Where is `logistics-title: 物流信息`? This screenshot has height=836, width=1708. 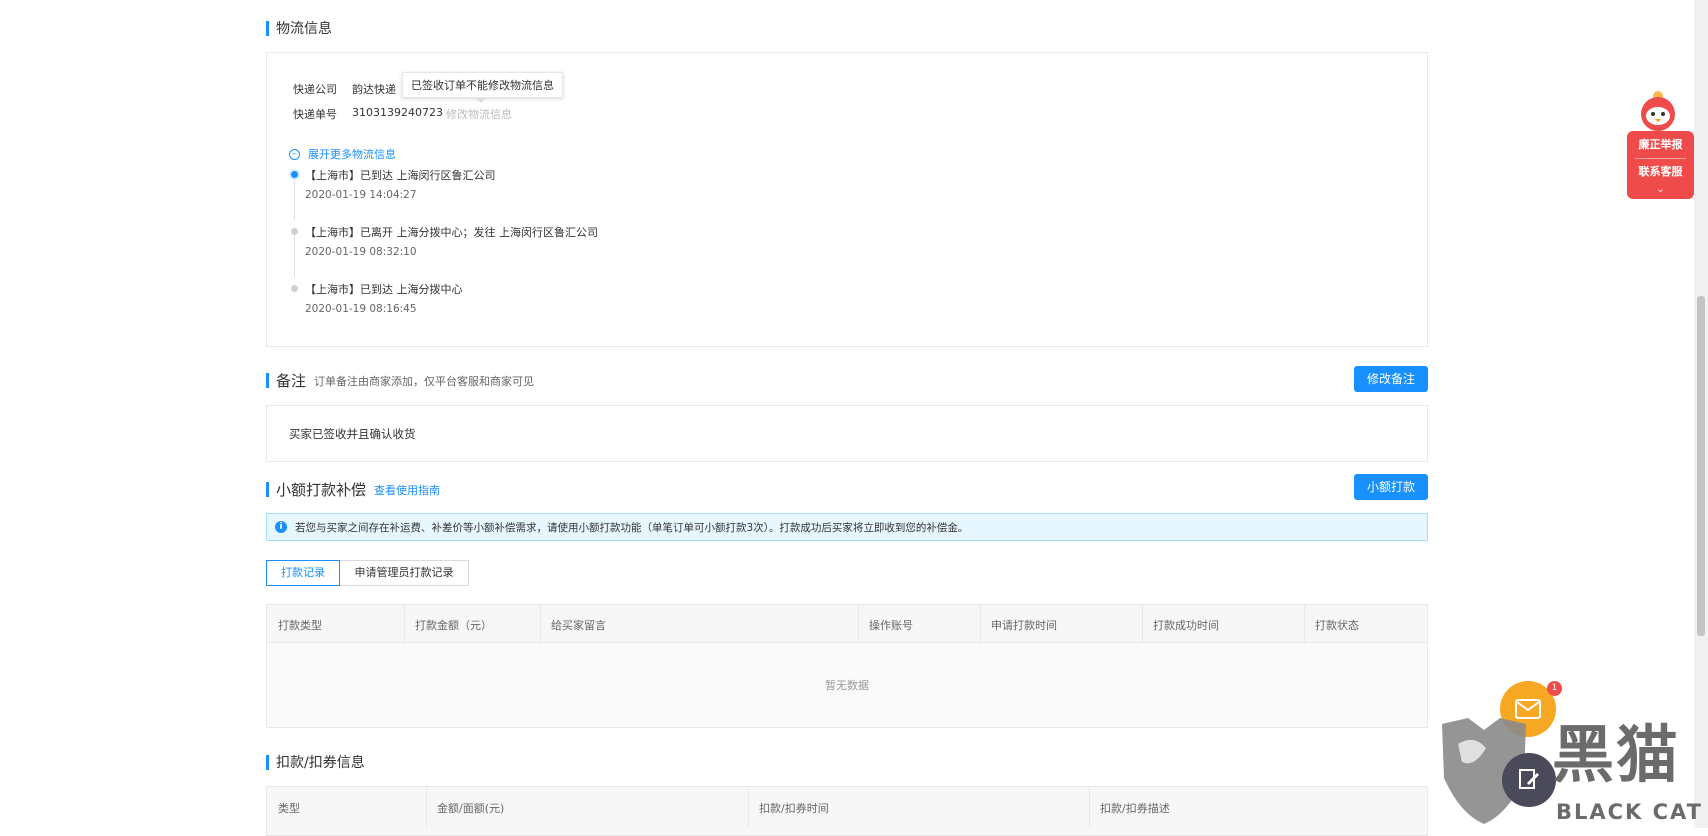 logistics-title: 物流信息 is located at coordinates (304, 29).